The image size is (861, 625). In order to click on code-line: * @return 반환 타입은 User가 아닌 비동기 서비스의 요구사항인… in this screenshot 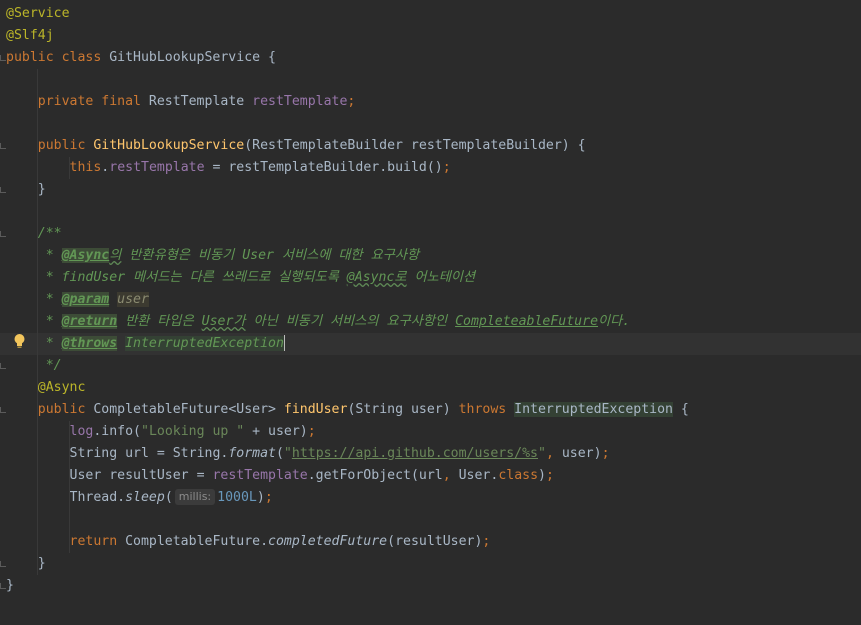, I will do `click(430, 322)`.